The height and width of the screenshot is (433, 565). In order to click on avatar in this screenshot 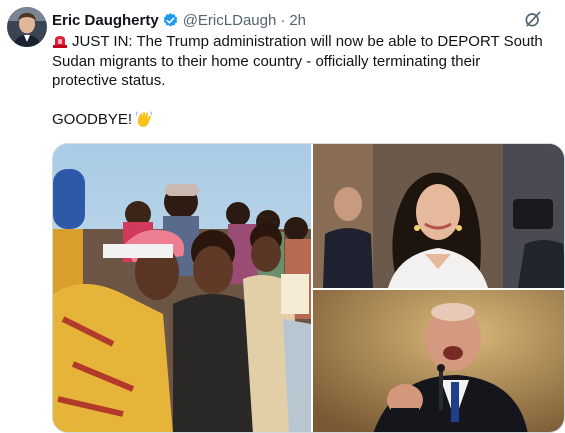, I will do `click(27, 27)`.